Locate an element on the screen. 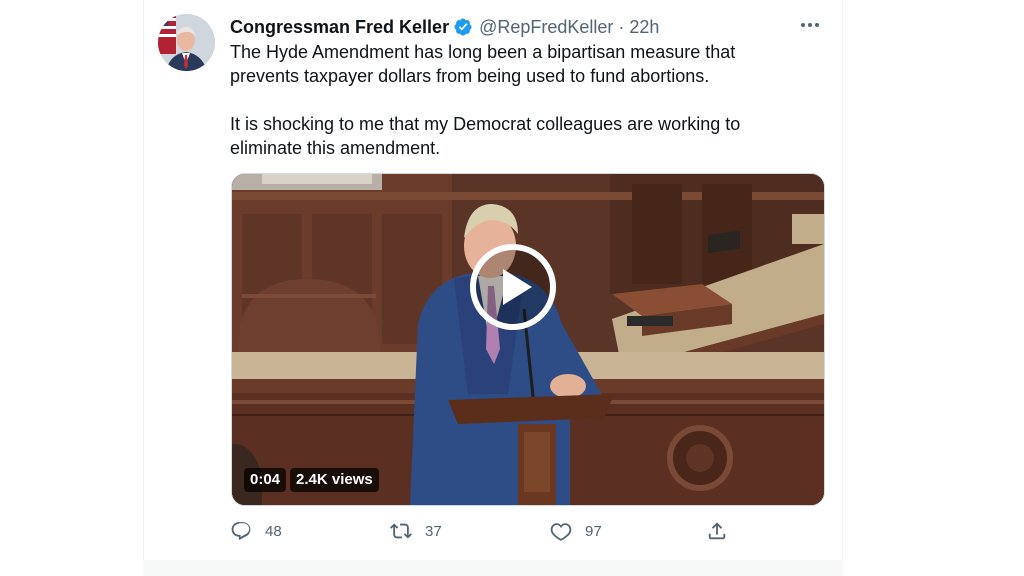 The image size is (1024, 576). retweet-button: 37 is located at coordinates (416, 531).